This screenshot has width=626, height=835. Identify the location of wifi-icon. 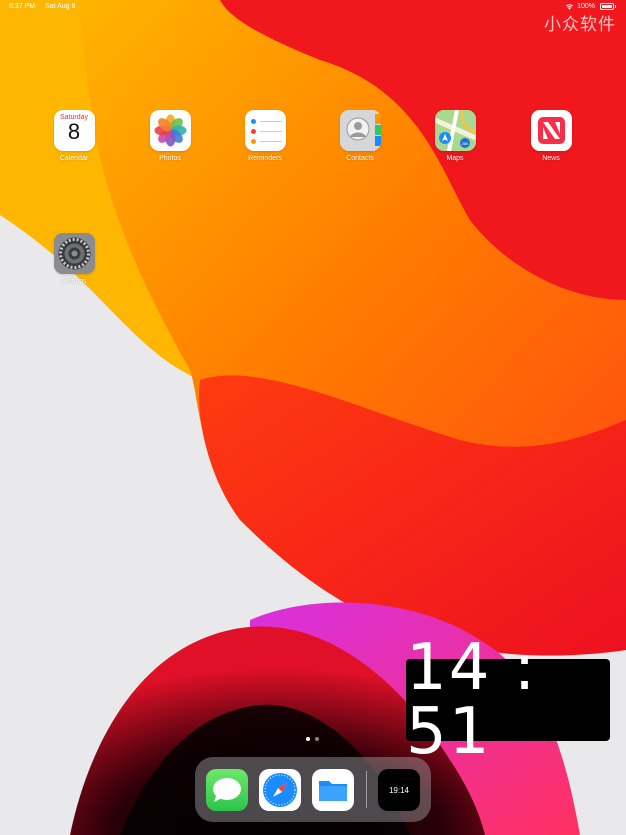
(569, 7).